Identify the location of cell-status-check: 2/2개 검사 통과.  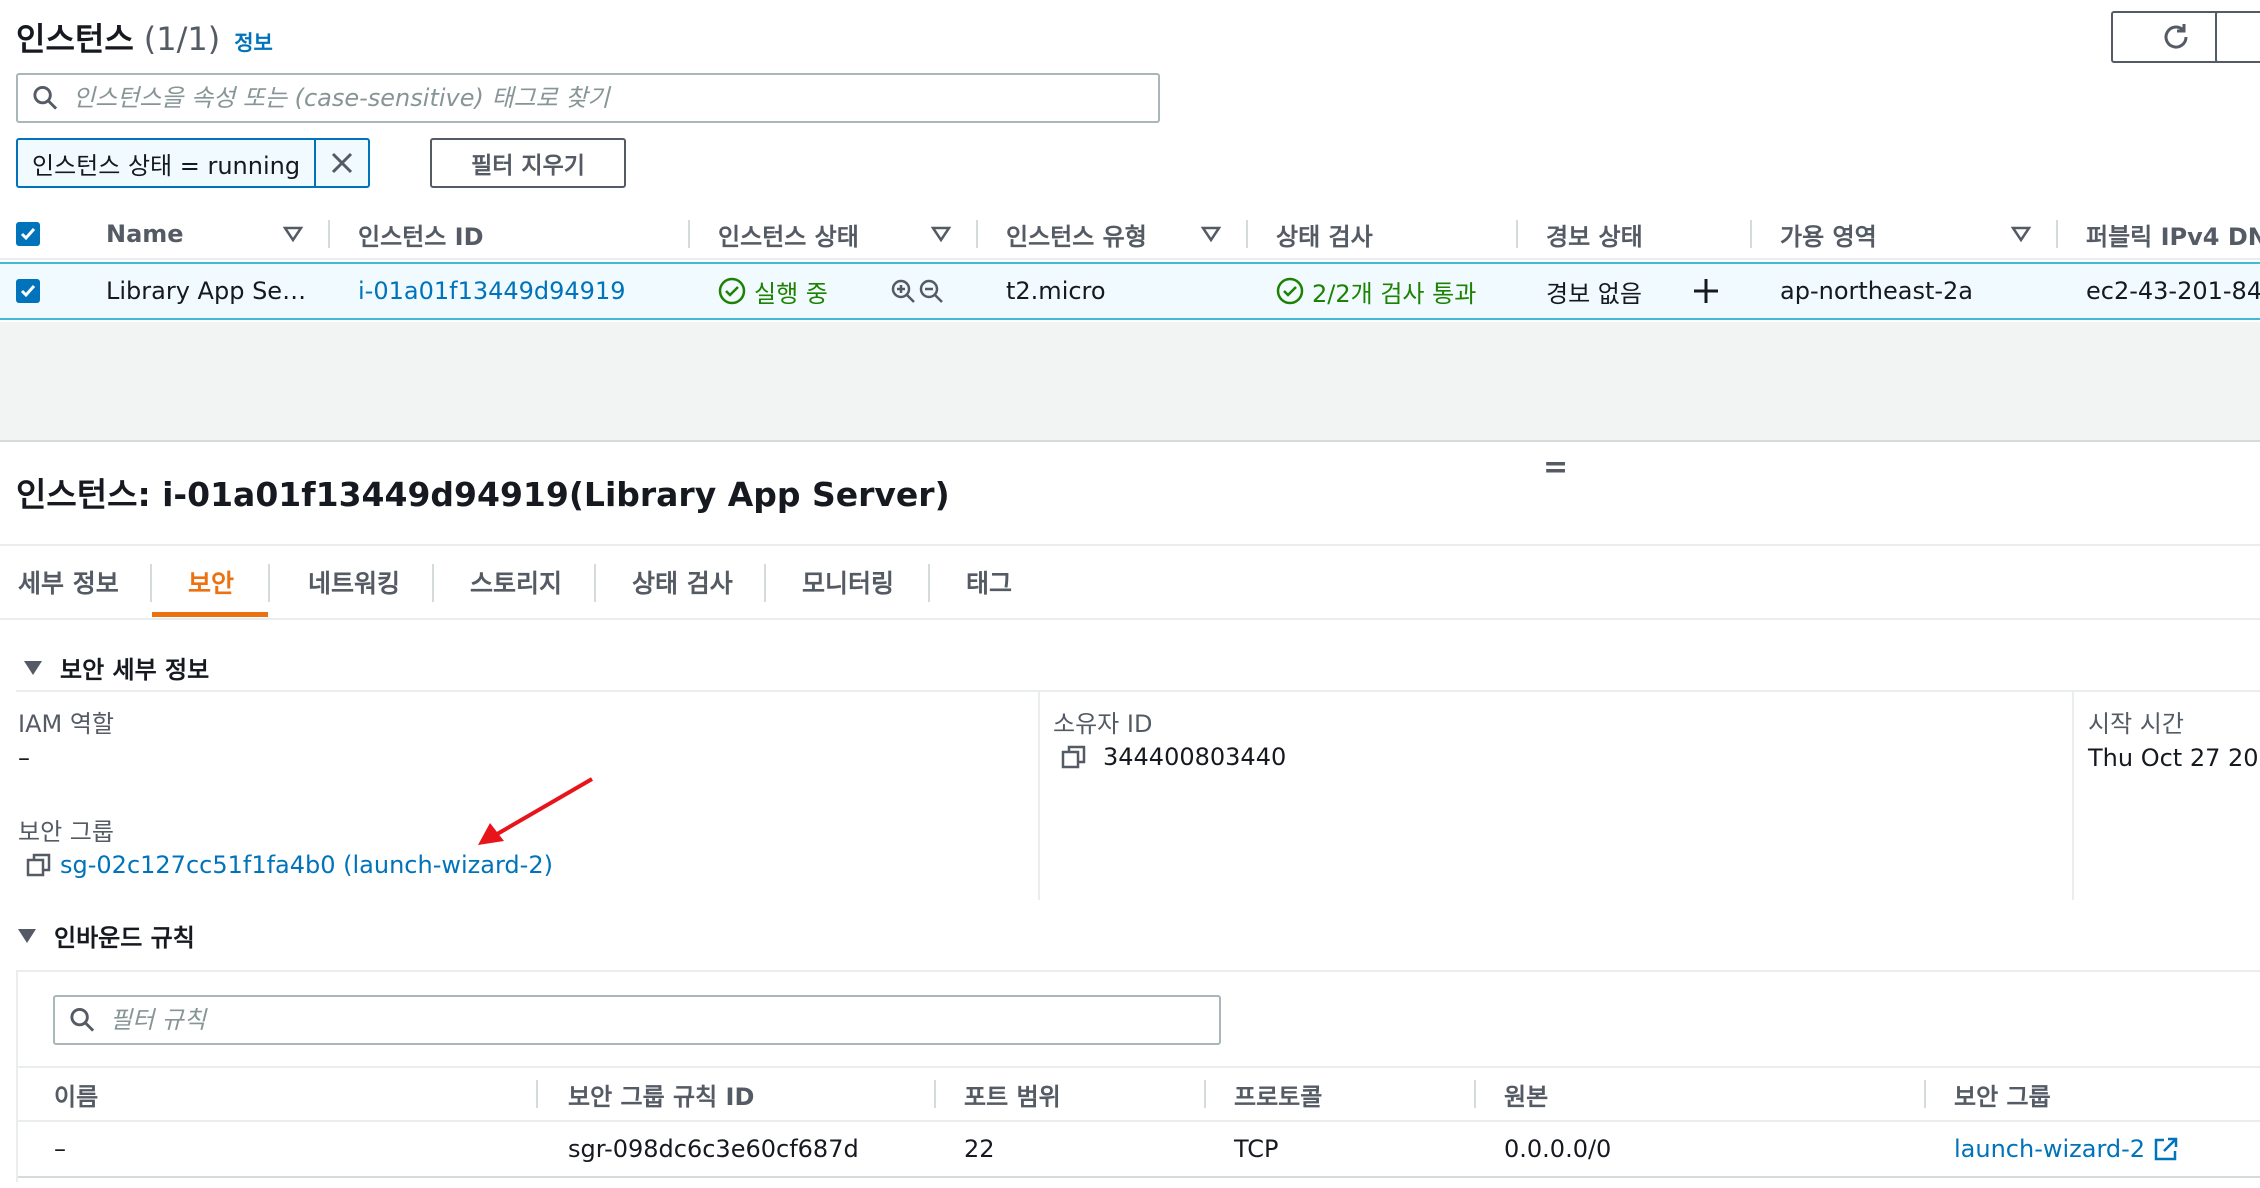
(1376, 291).